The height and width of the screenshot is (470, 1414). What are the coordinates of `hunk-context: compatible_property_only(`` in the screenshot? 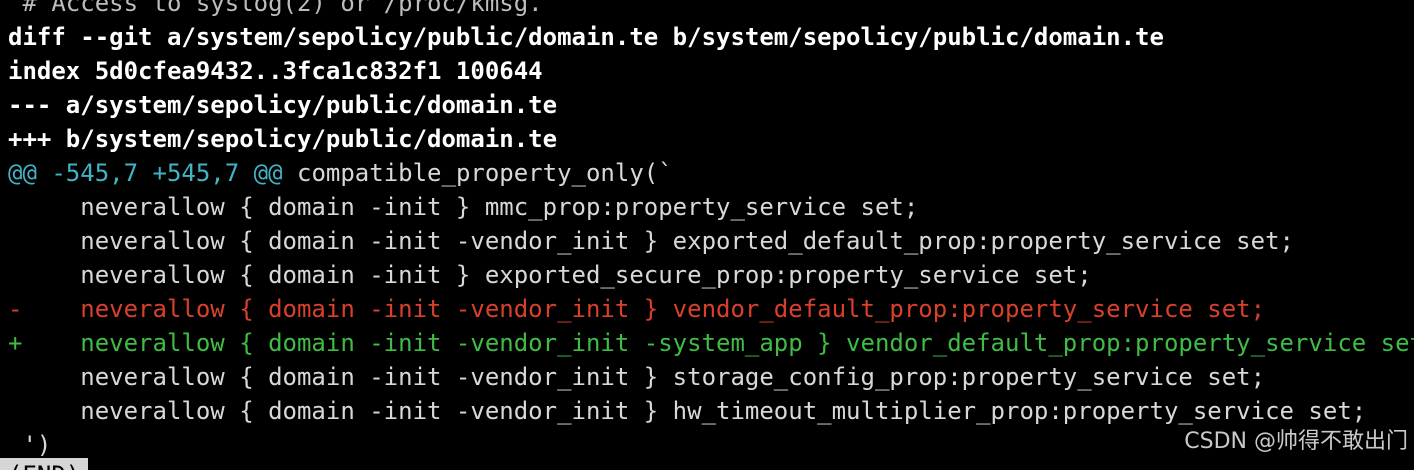 It's located at (477, 173).